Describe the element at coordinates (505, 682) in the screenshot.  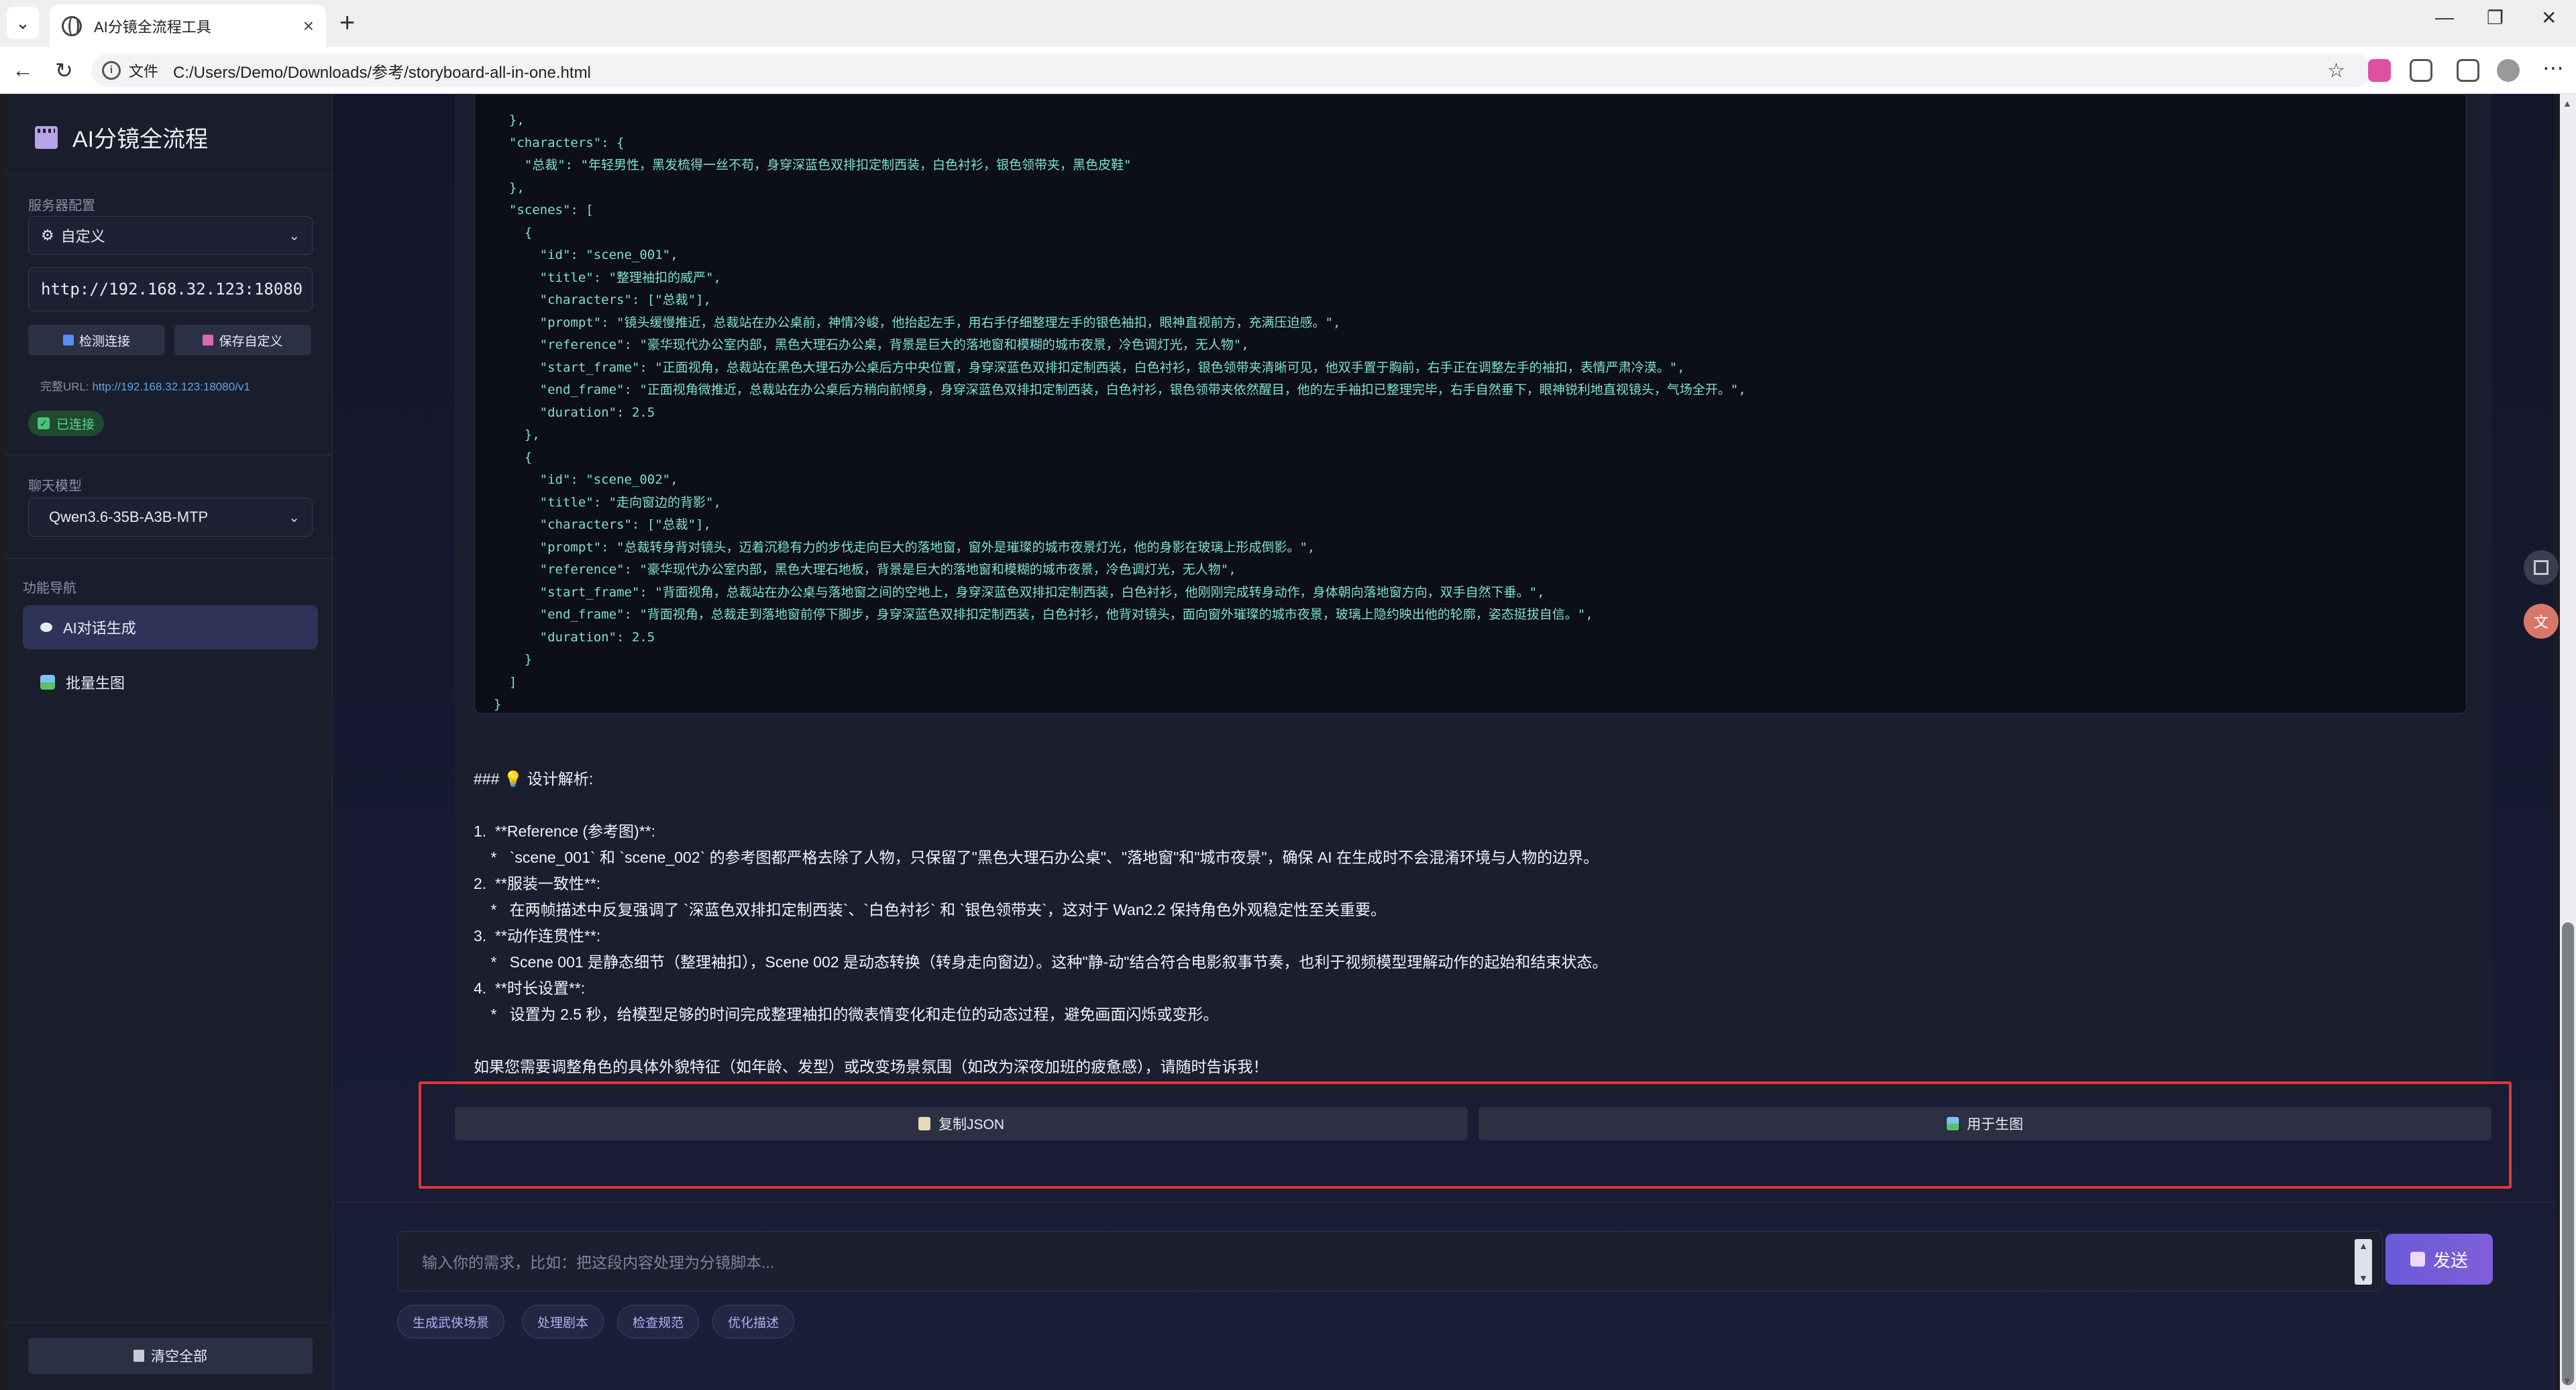
I see `code-line: ]` at that location.